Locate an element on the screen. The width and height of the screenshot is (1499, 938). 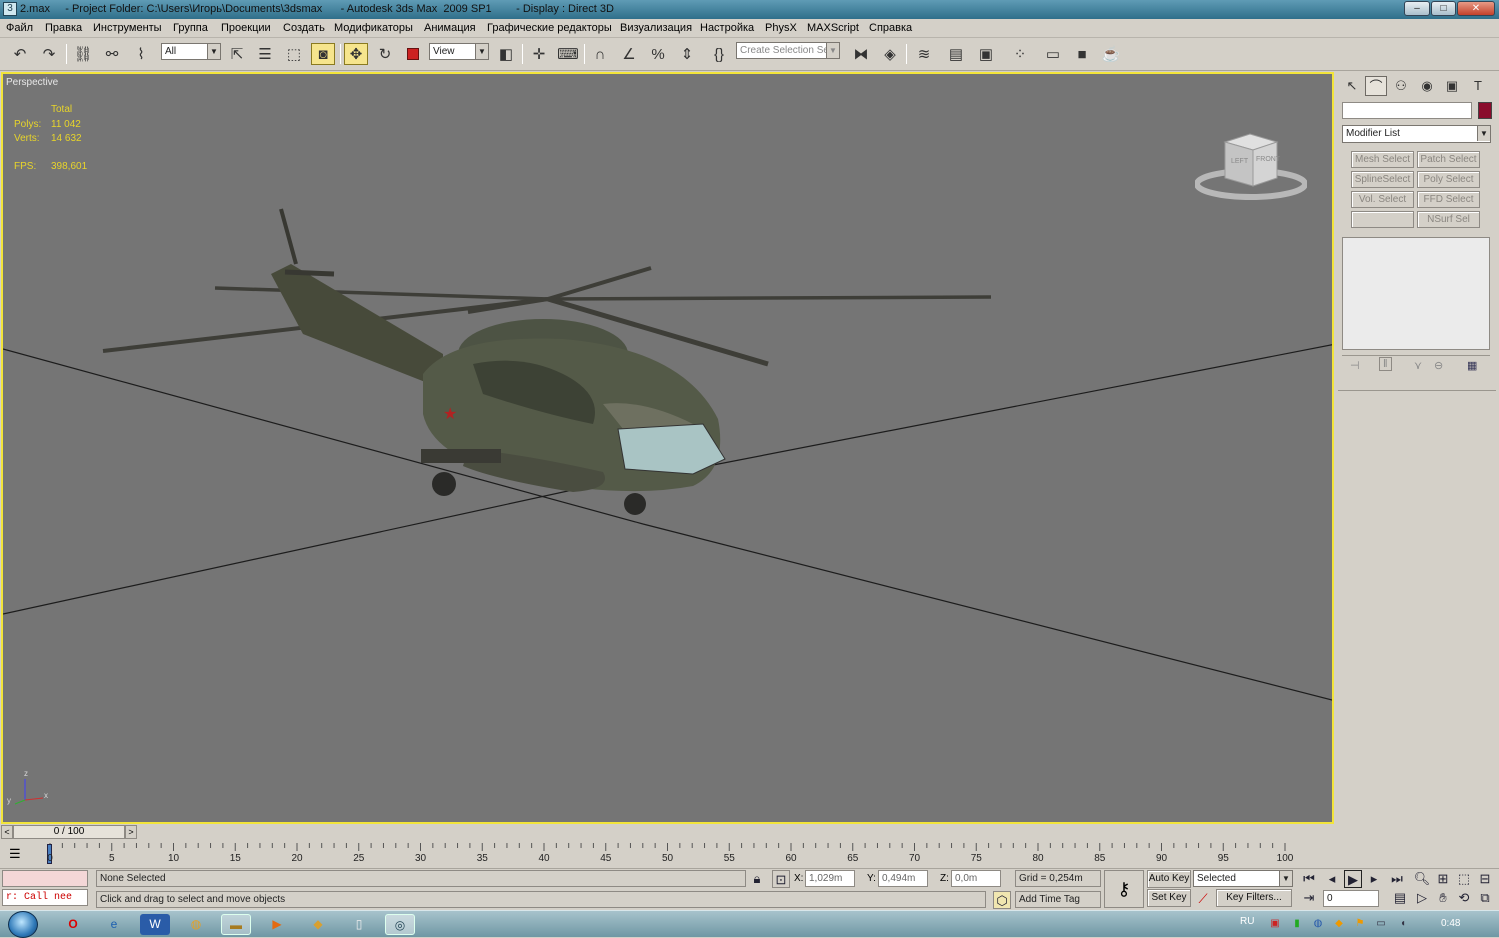
opera-icon: O is located at coordinates (73, 924).